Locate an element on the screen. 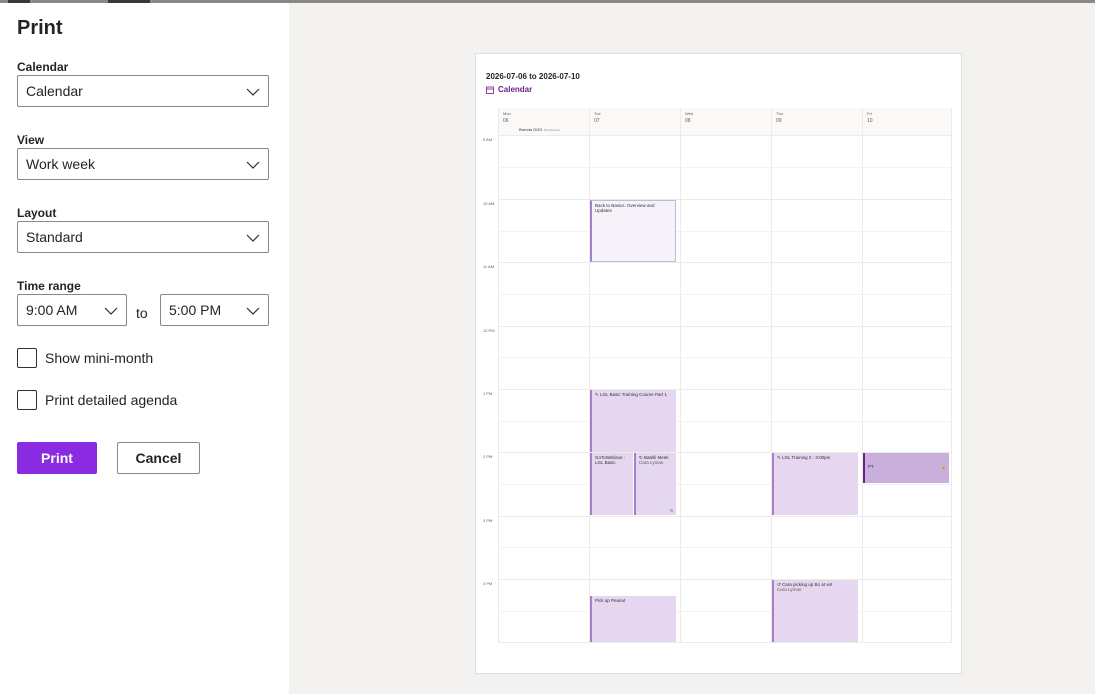 The height and width of the screenshot is (694, 1095). cancel-button: Cancel is located at coordinates (158, 458).